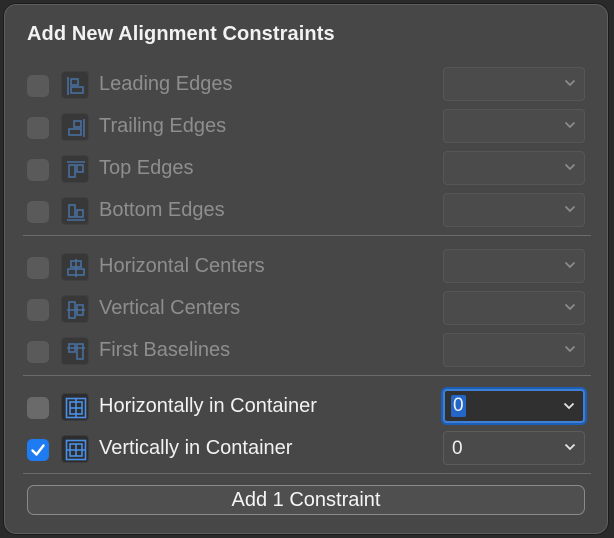 This screenshot has height=538, width=614. Describe the element at coordinates (514, 266) in the screenshot. I see `horizontal-centers-constant-dropdown` at that location.